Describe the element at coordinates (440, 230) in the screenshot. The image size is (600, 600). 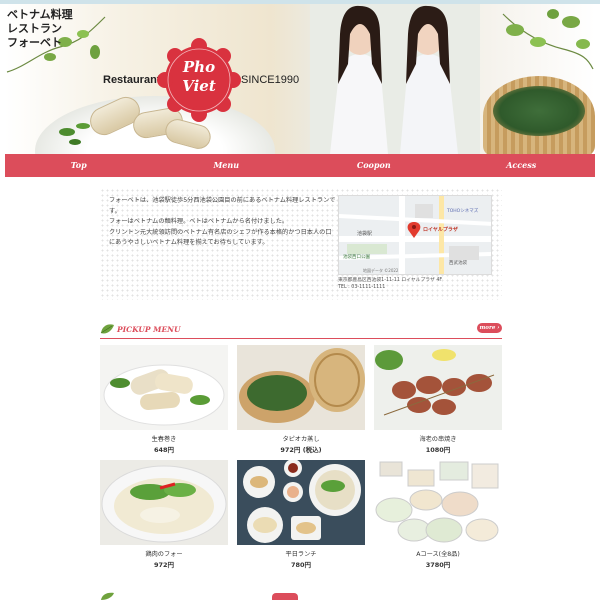
I see `map-label-building: ロイヤルプラザ` at that location.